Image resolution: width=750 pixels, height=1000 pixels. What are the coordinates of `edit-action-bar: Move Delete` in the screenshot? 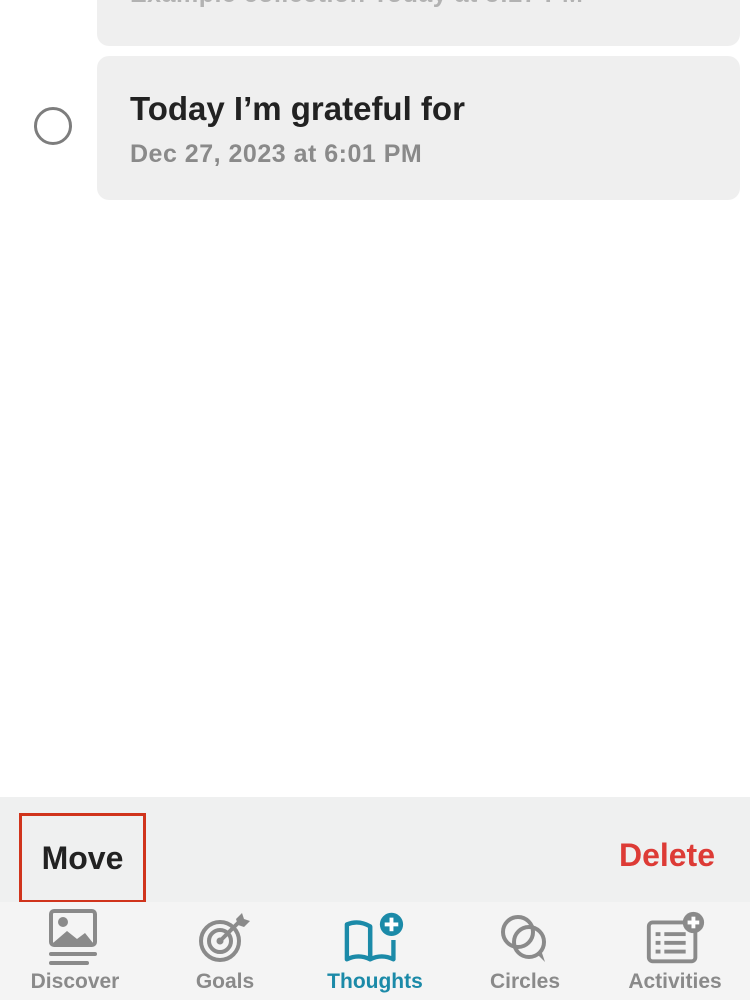 It's located at (375, 850).